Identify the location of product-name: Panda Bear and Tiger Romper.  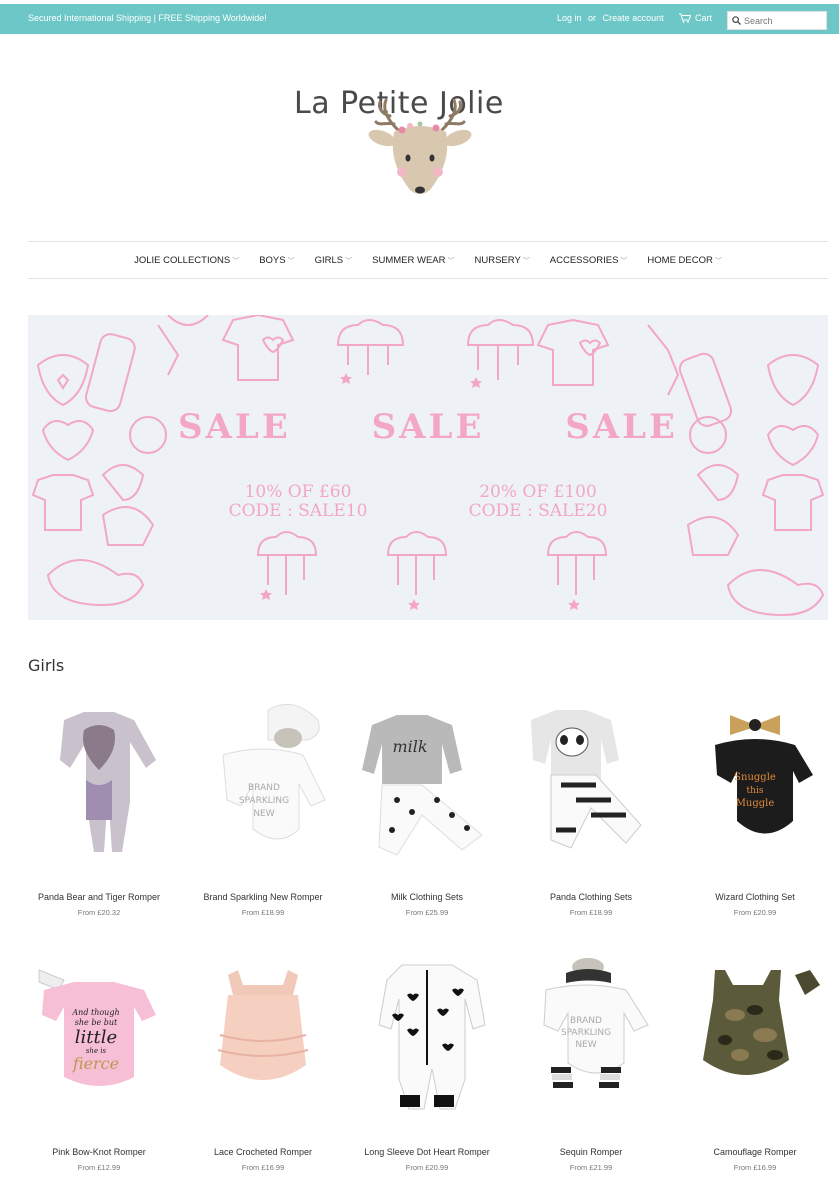
(99, 897).